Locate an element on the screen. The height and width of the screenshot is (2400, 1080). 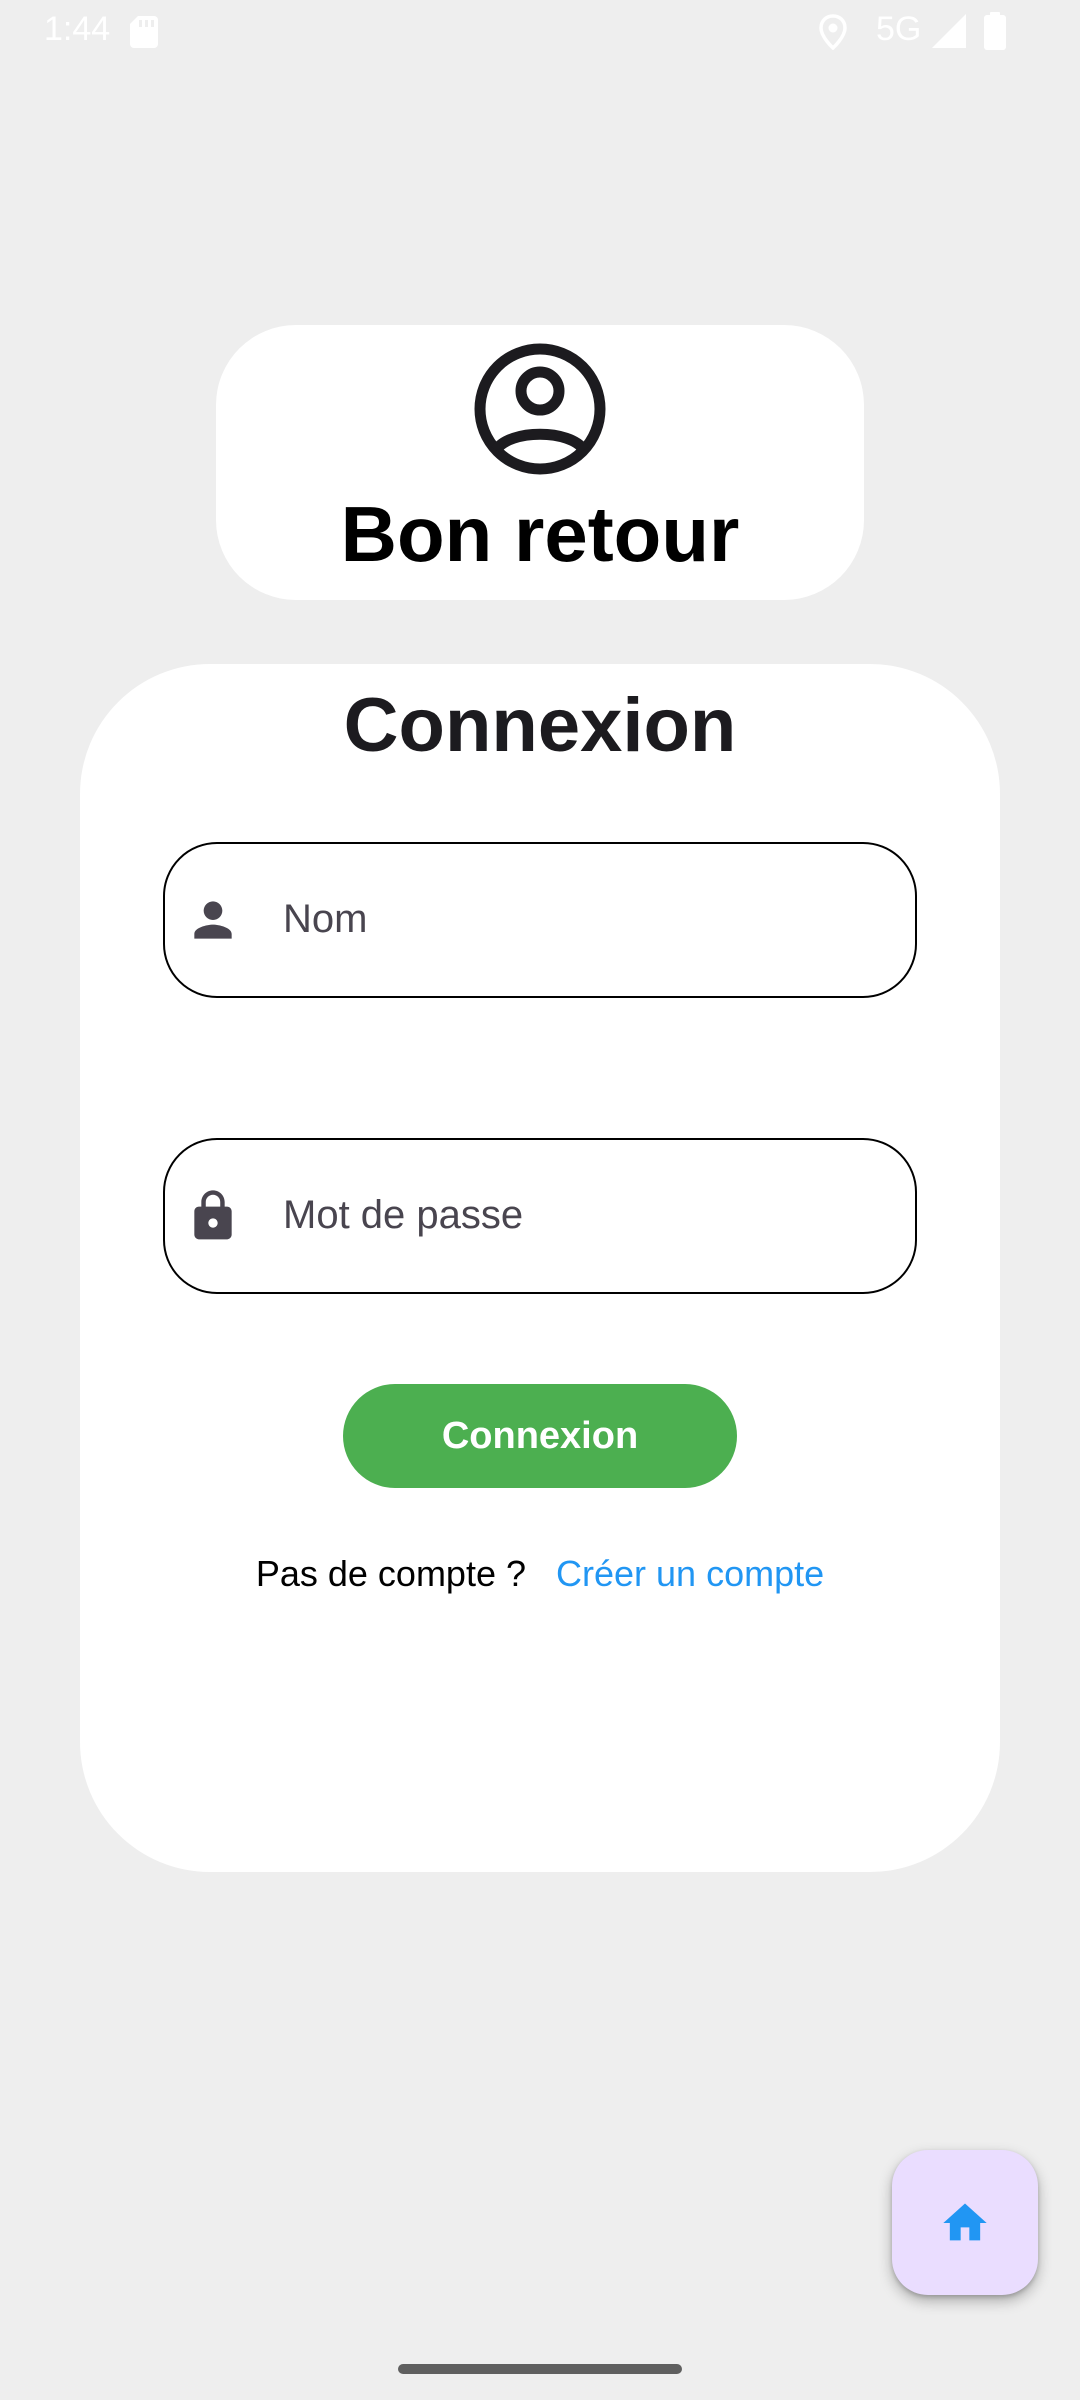
signup-row: Pas de compte ? Créer un compte is located at coordinates (540, 1574).